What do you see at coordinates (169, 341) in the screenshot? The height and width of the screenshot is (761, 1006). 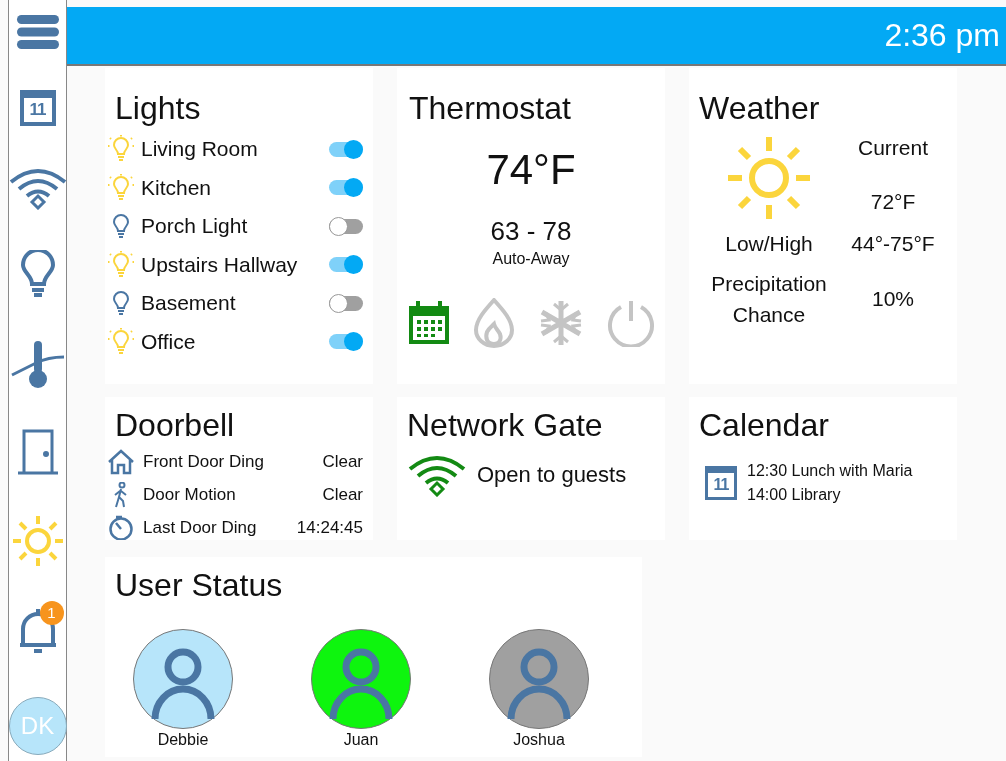 I see `light-name: Office` at bounding box center [169, 341].